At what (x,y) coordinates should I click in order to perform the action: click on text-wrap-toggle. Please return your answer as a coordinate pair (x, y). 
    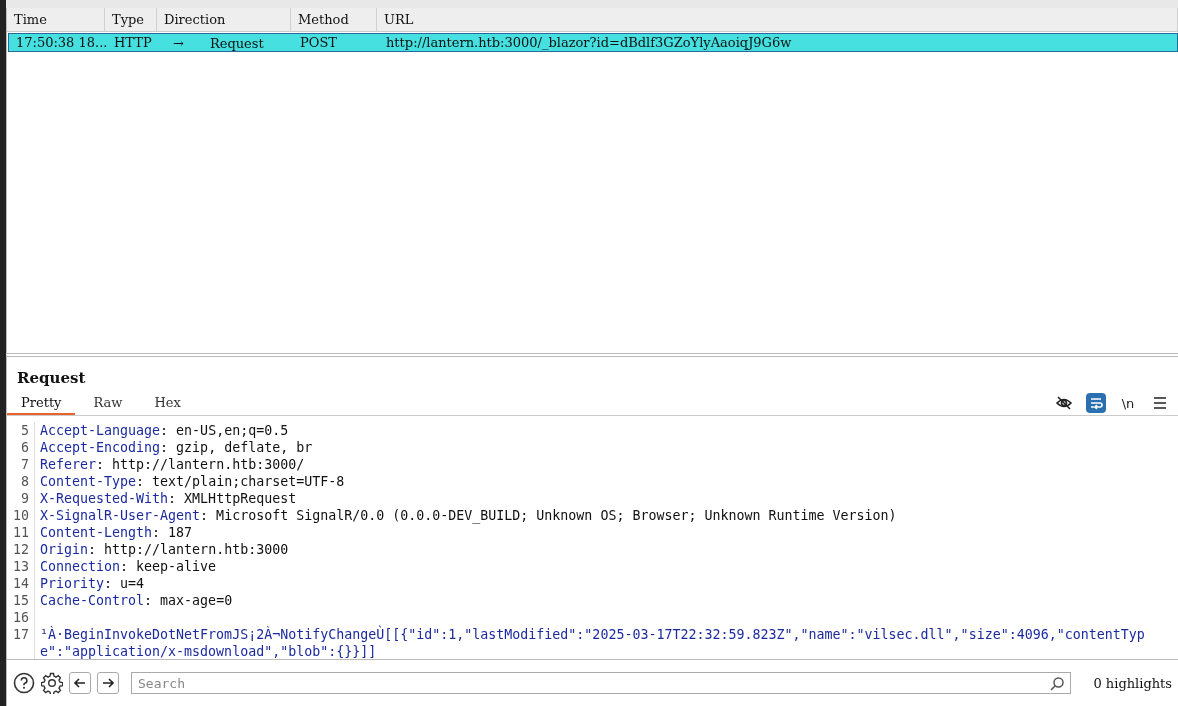
    Looking at the image, I should click on (1096, 403).